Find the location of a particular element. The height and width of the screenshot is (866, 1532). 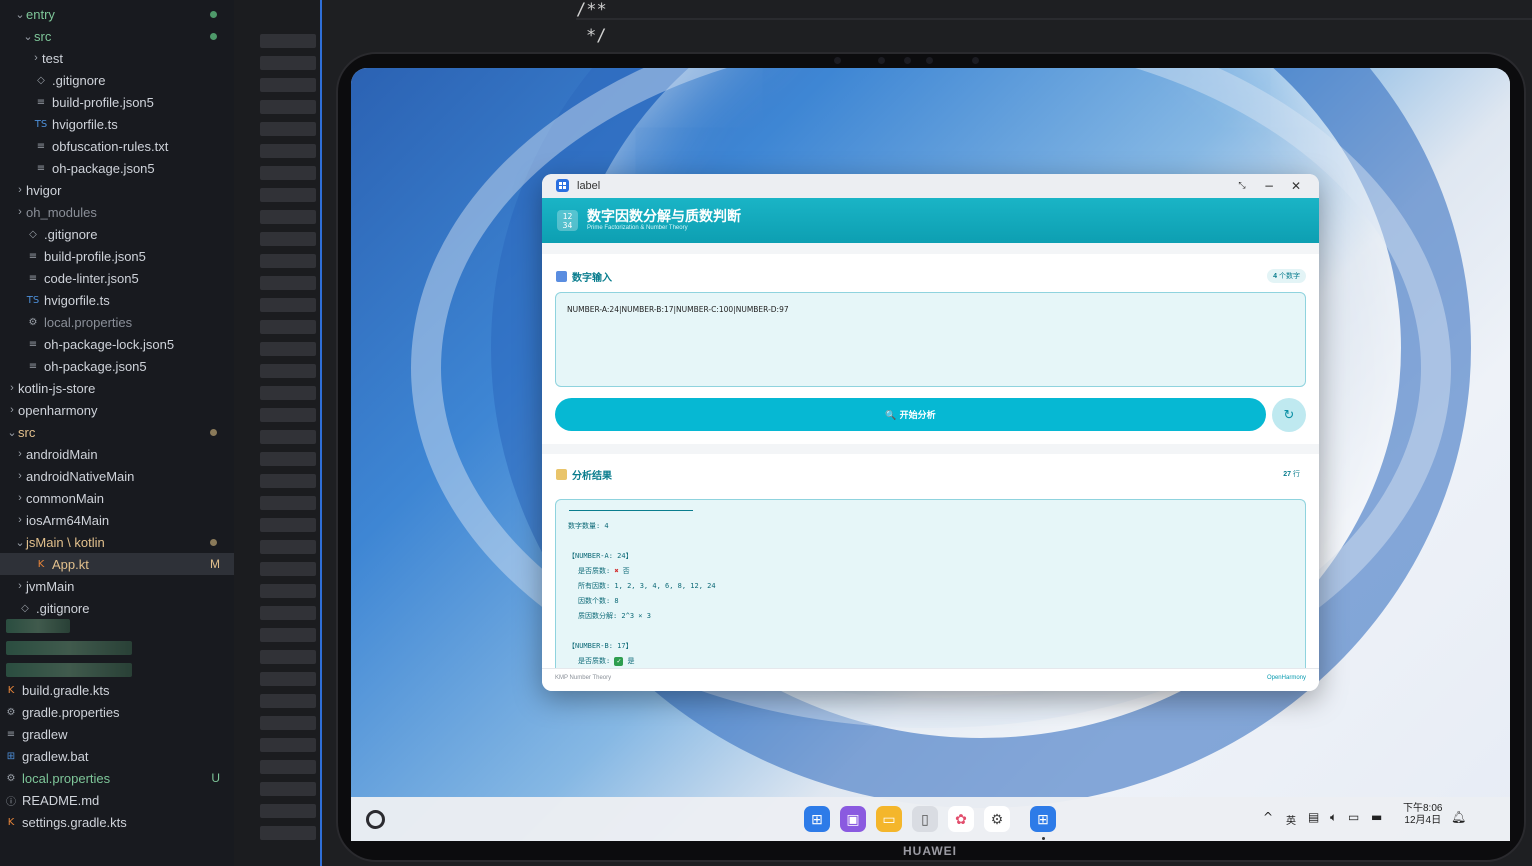

tray-expand-icon: ^ is located at coordinates (1268, 817).